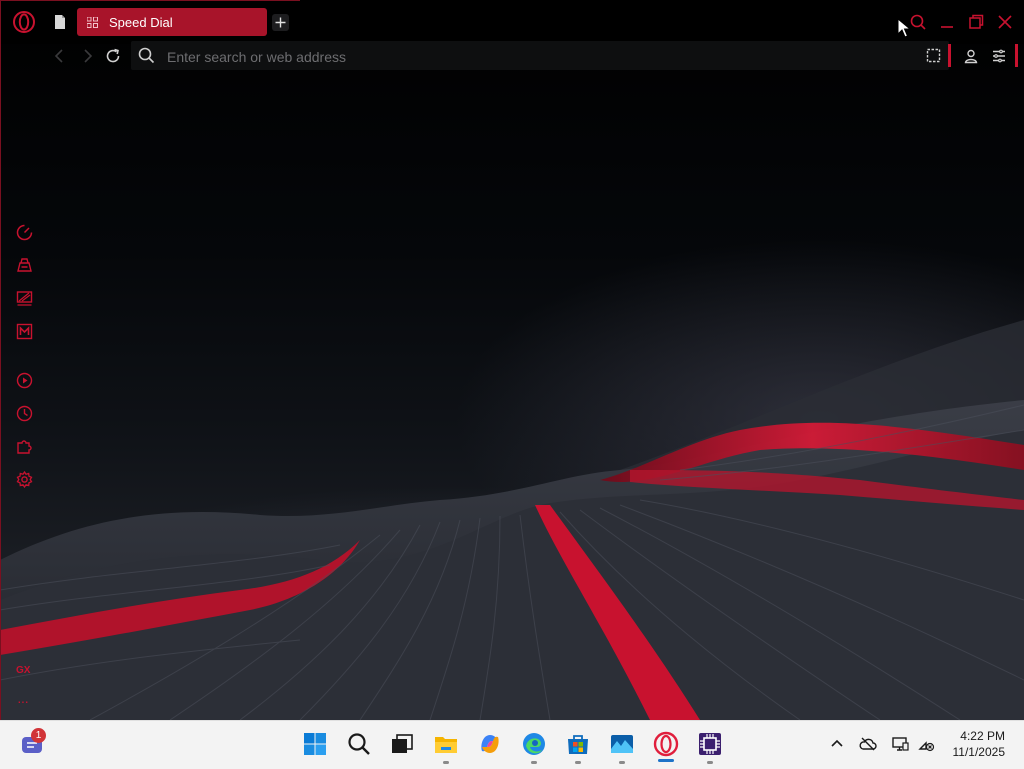 This screenshot has width=1024, height=769. What do you see at coordinates (710, 762) in the screenshot?
I see `cpu-app-running-indicator` at bounding box center [710, 762].